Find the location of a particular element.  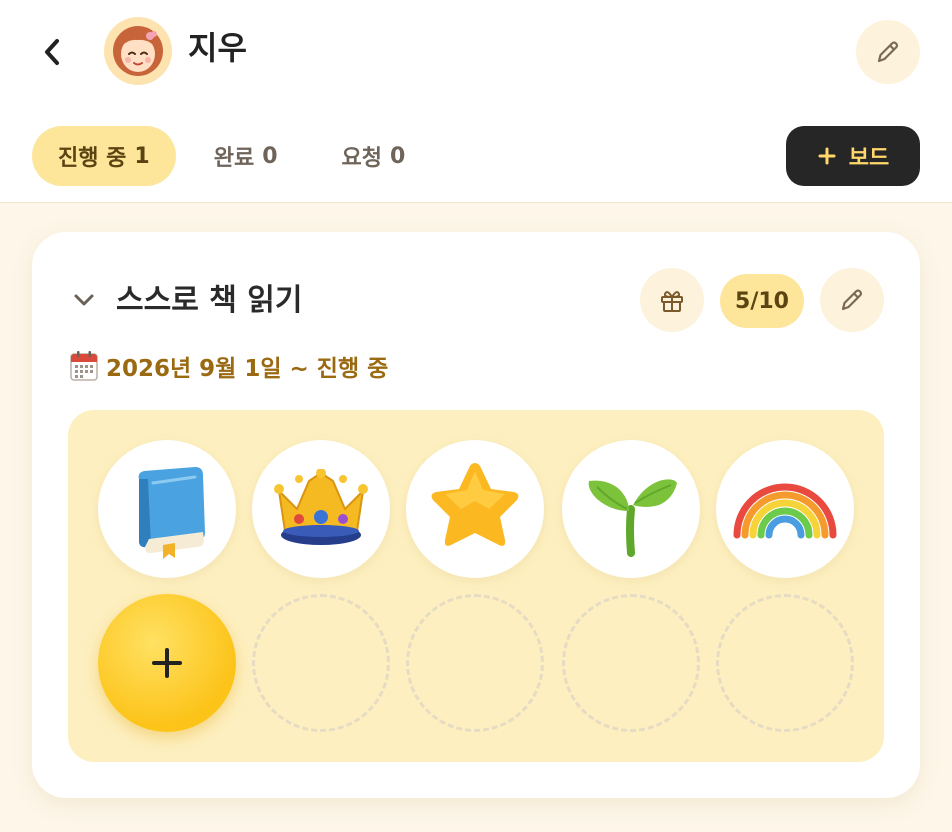

date-text: 2026년 9월 1일 ~ 진행 중 is located at coordinates (247, 369).